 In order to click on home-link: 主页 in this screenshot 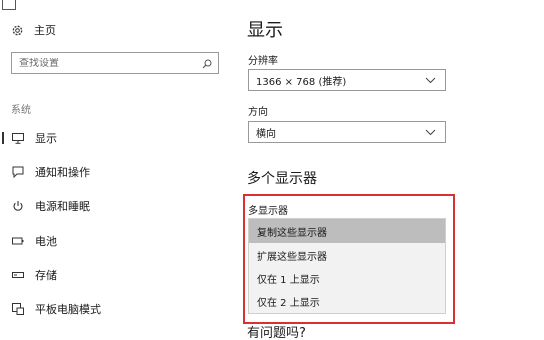, I will do `click(33, 30)`.